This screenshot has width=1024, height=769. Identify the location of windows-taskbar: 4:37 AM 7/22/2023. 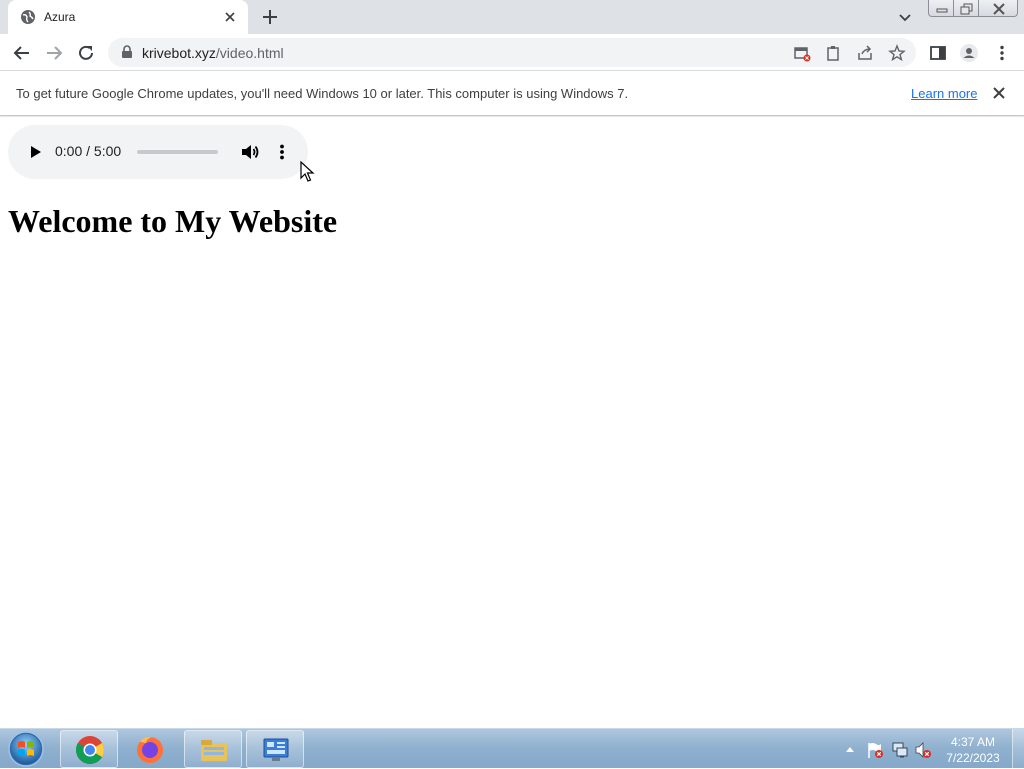
(512, 748).